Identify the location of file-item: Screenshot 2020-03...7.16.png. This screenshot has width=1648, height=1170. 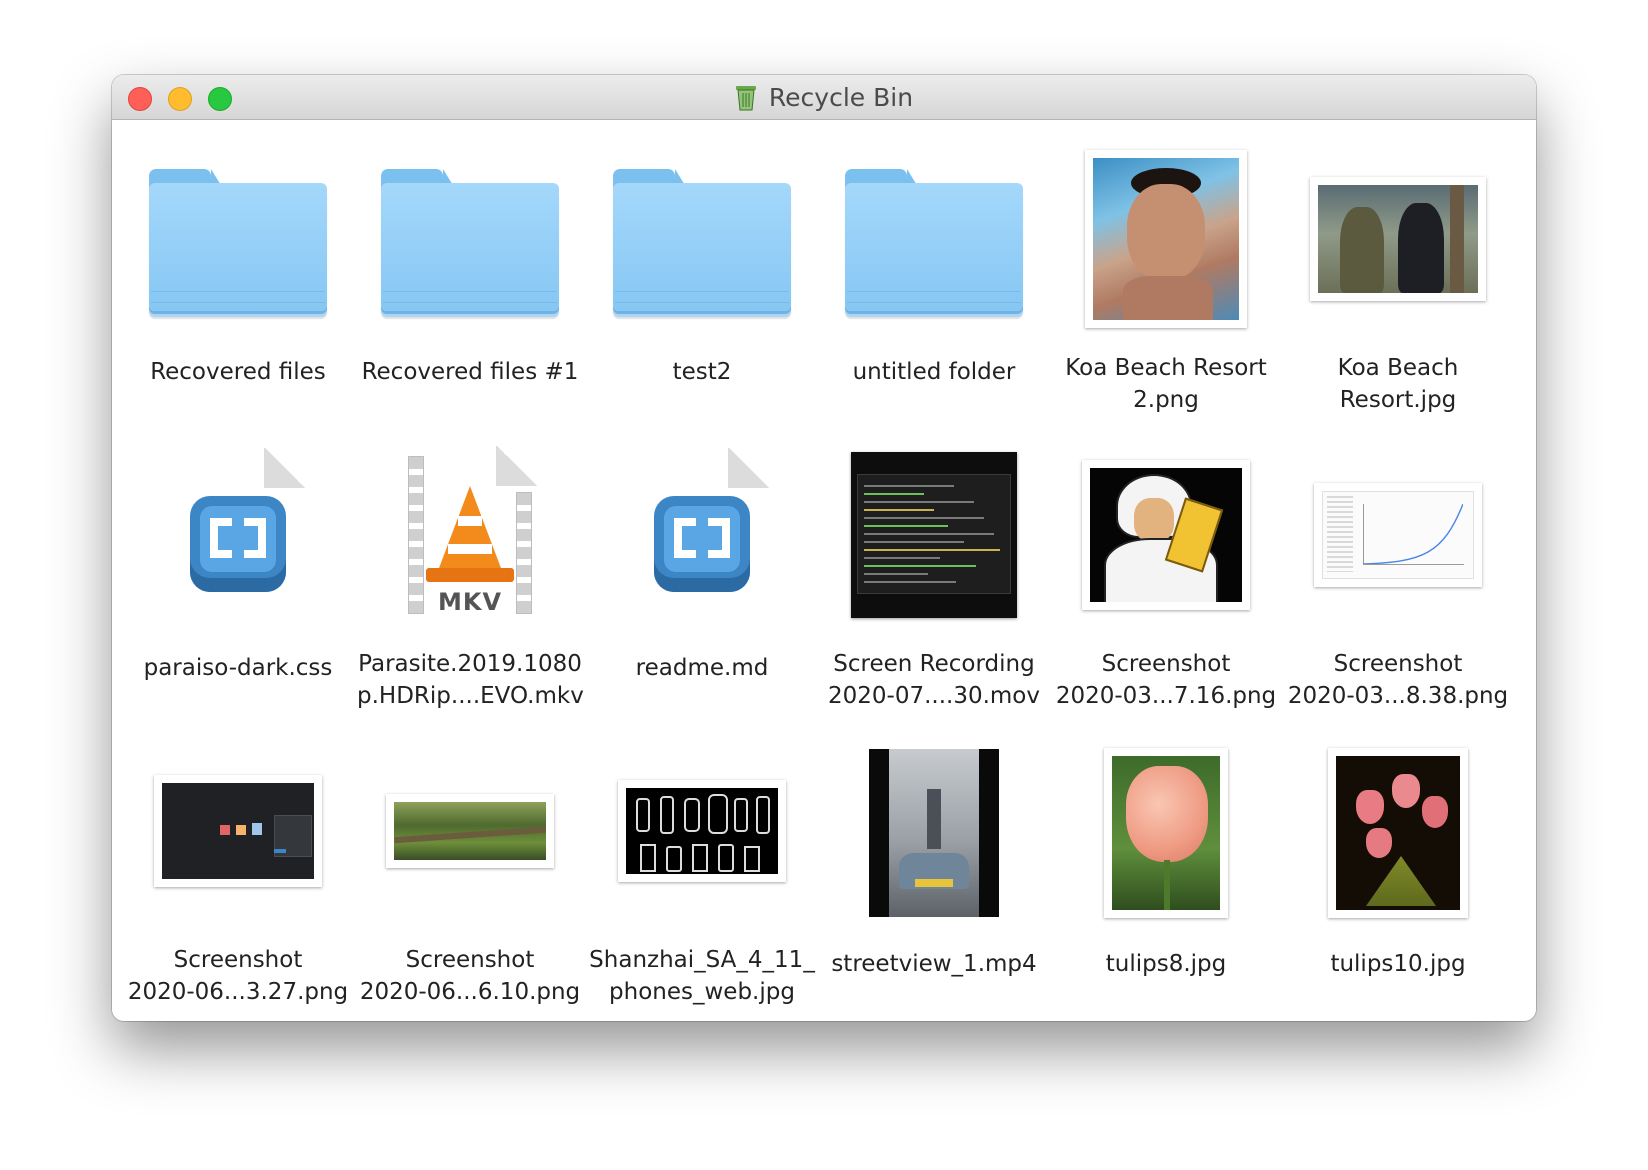
(1166, 564).